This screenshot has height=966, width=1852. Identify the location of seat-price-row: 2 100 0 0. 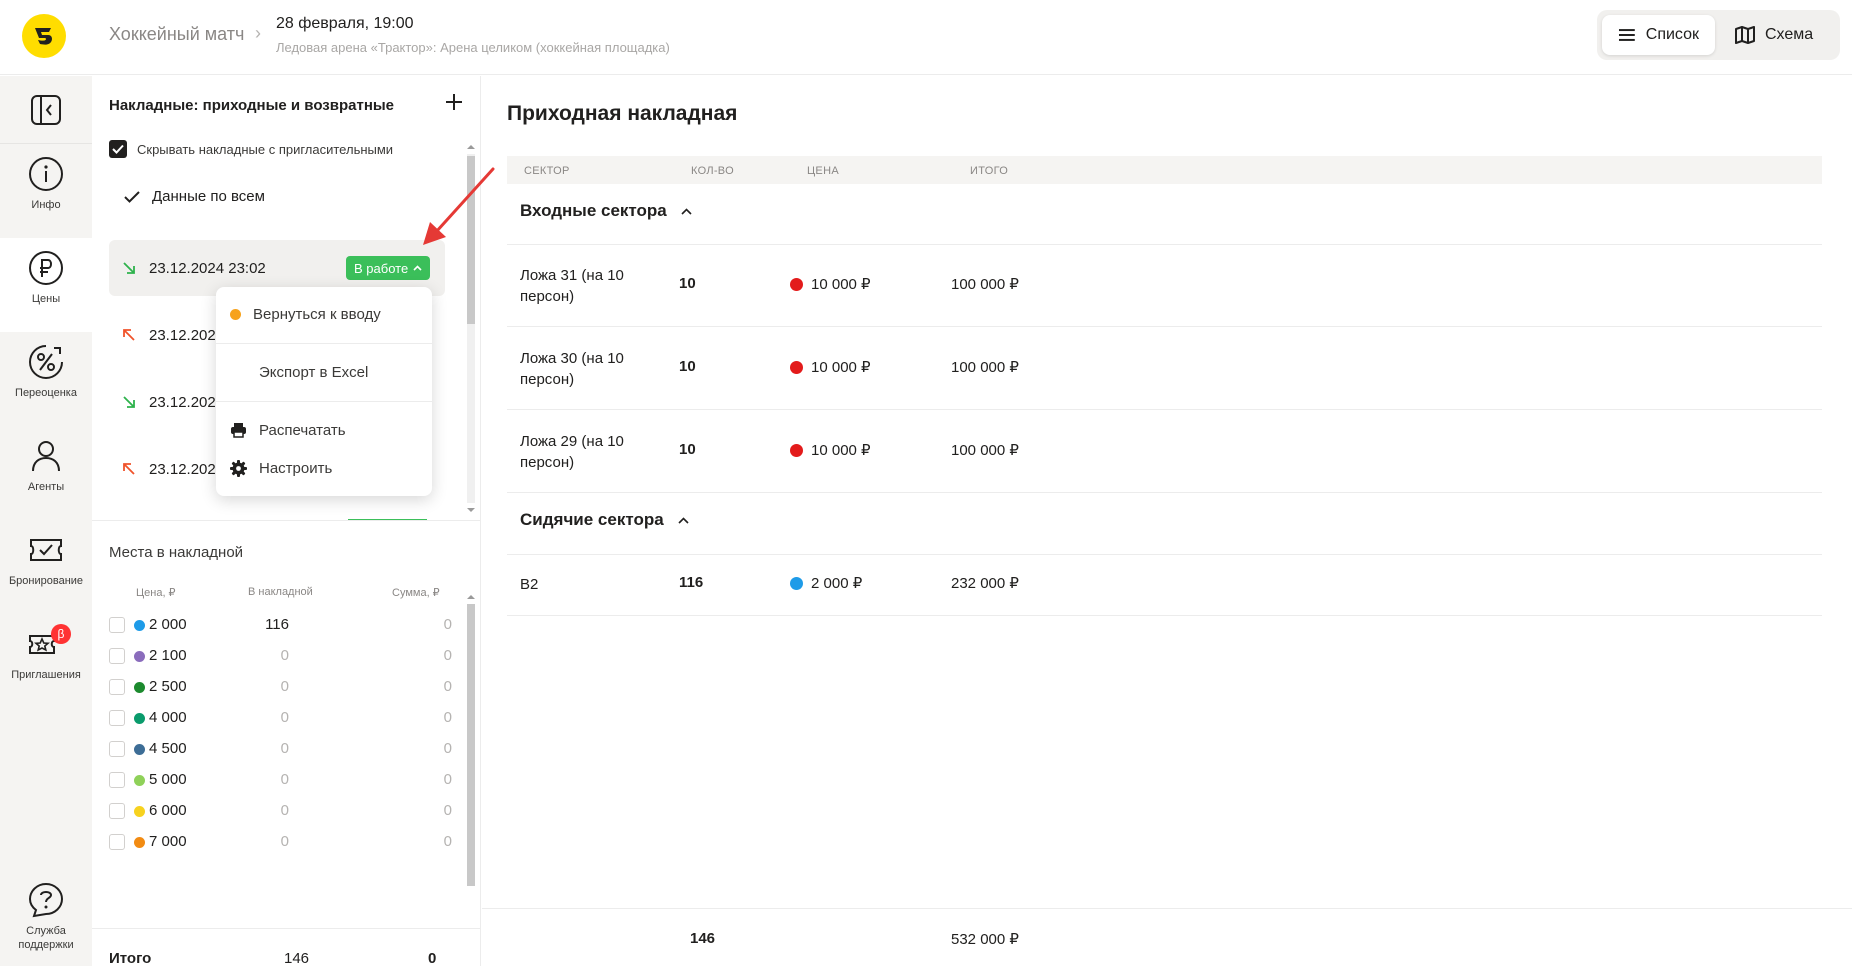
(281, 656).